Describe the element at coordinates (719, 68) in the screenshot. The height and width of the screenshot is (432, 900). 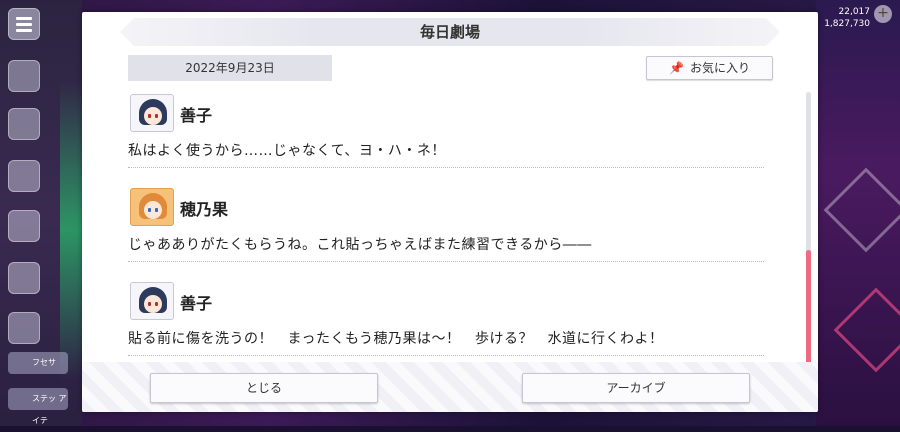
I see `favorite-label: お気に入り` at that location.